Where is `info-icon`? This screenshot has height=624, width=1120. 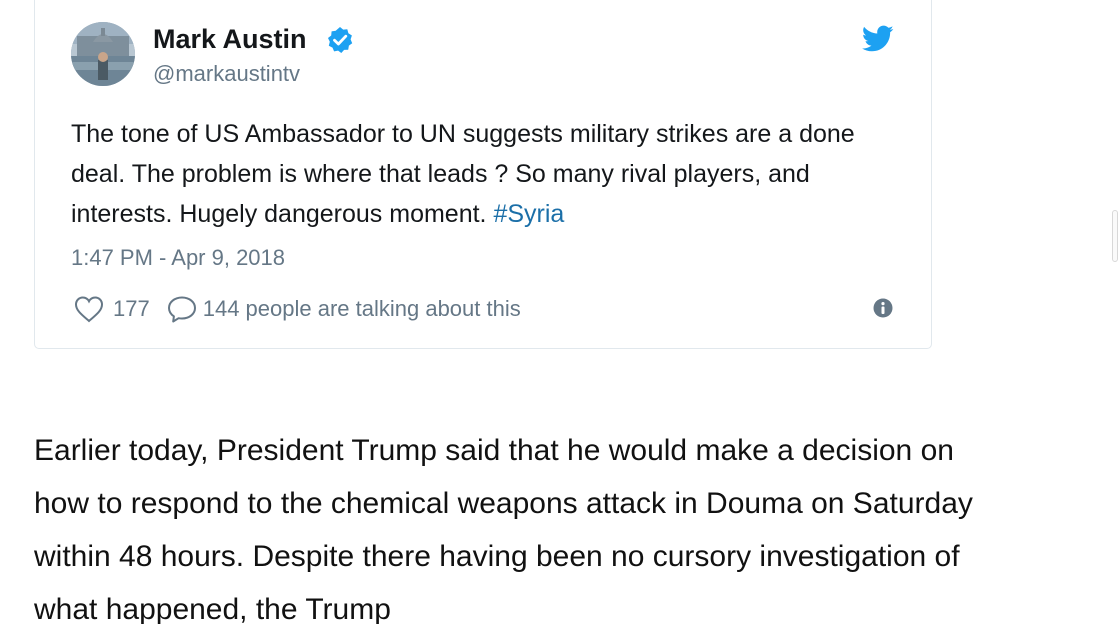 info-icon is located at coordinates (883, 308).